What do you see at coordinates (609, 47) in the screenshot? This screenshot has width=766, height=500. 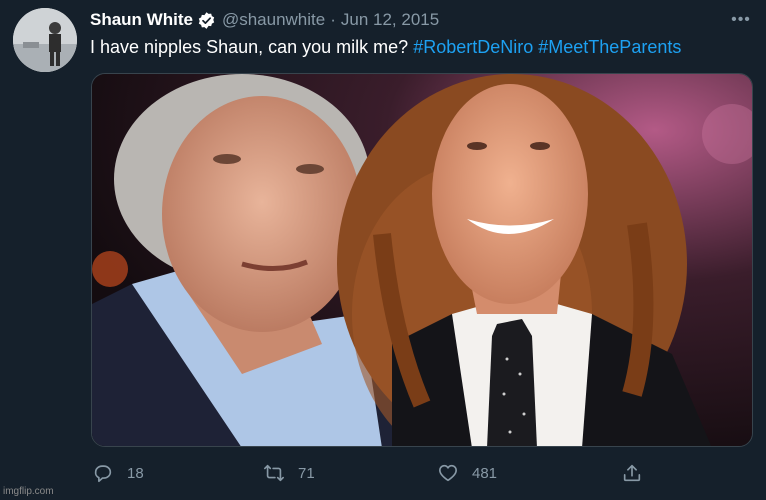 I see `hashtag-link: #MeetTheParents` at bounding box center [609, 47].